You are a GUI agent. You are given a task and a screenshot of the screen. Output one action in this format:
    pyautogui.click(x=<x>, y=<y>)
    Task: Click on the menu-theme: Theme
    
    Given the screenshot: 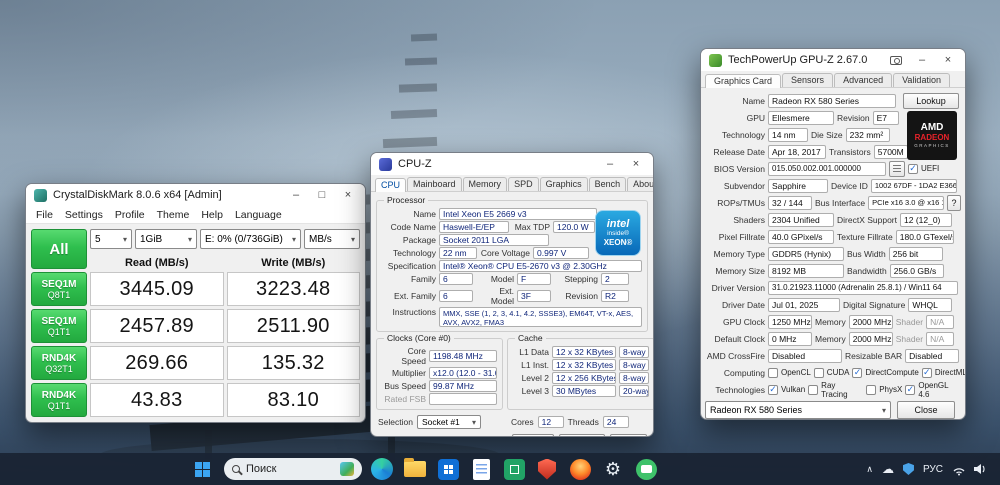 What is the action you would take?
    pyautogui.click(x=173, y=215)
    